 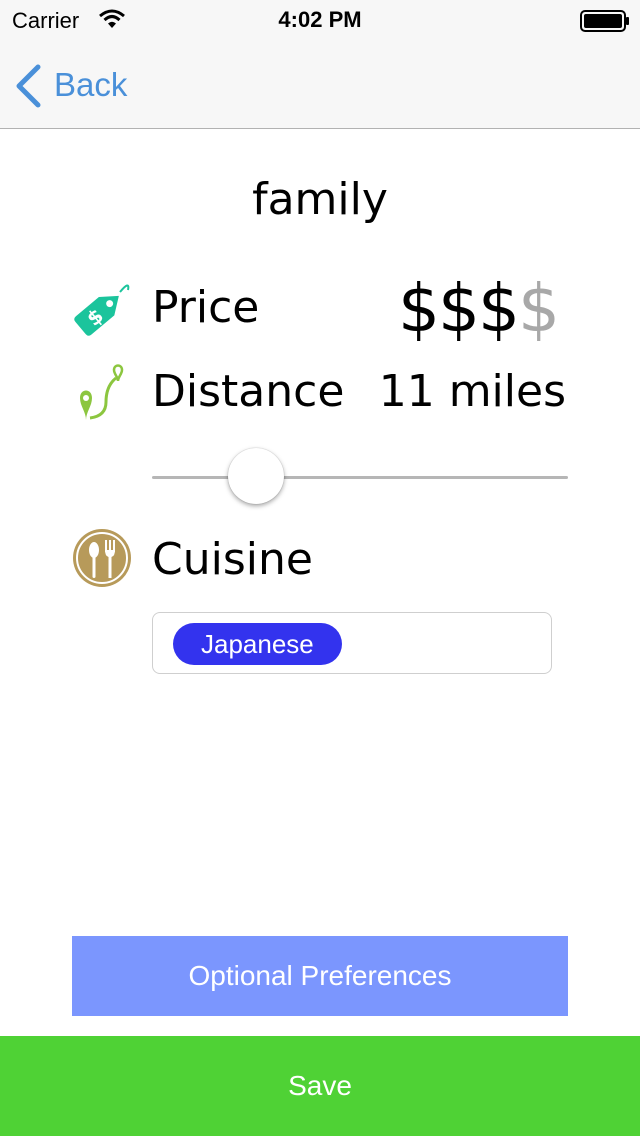 I want to click on price-inactive-level: $, so click(x=539, y=308).